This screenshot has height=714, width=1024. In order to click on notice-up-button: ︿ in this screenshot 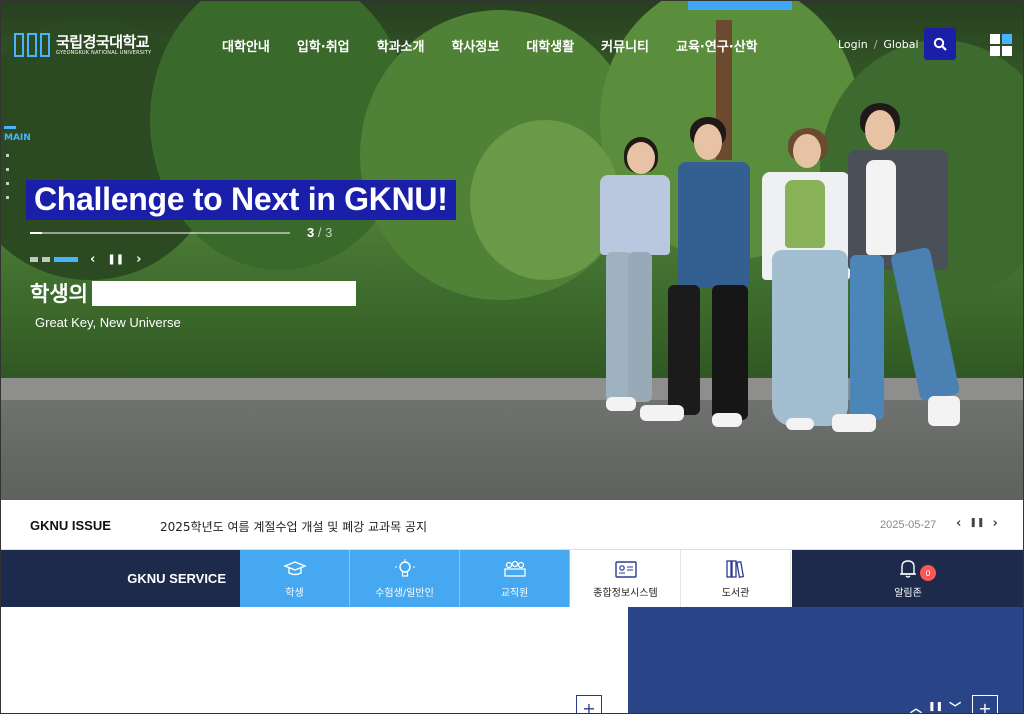, I will do `click(916, 706)`.